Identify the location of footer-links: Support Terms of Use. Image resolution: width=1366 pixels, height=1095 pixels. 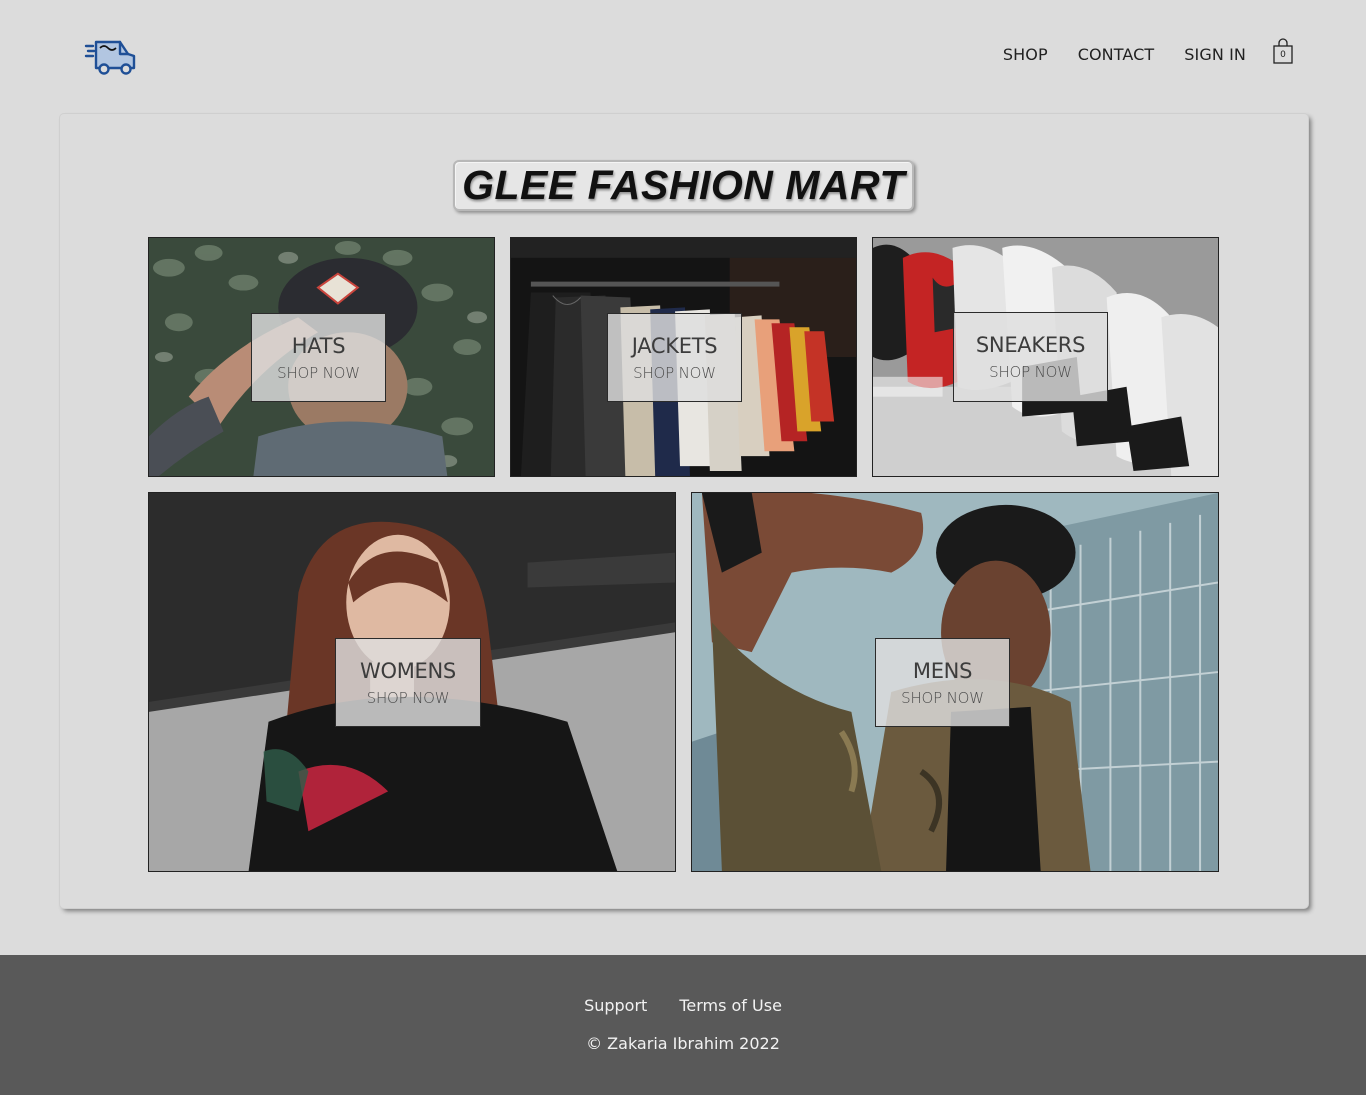
(683, 1005).